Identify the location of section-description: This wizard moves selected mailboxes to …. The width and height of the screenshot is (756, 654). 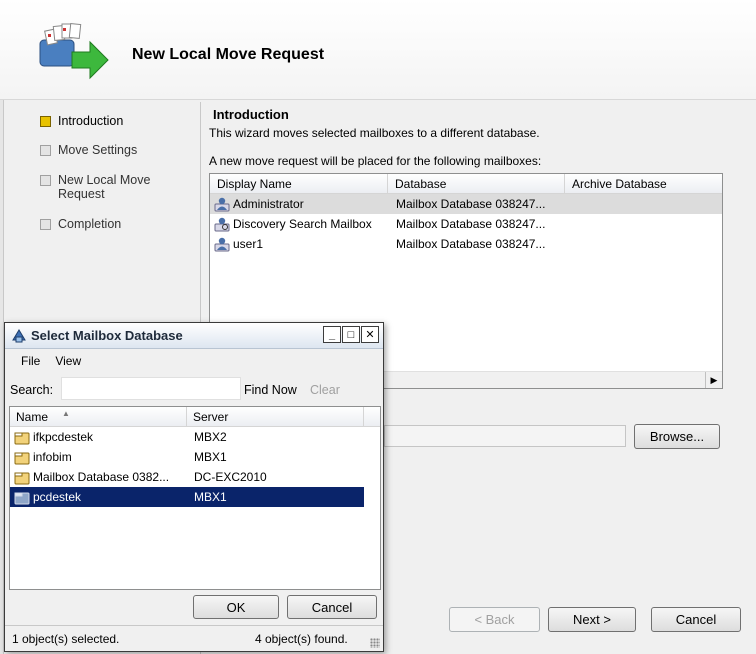
(374, 133).